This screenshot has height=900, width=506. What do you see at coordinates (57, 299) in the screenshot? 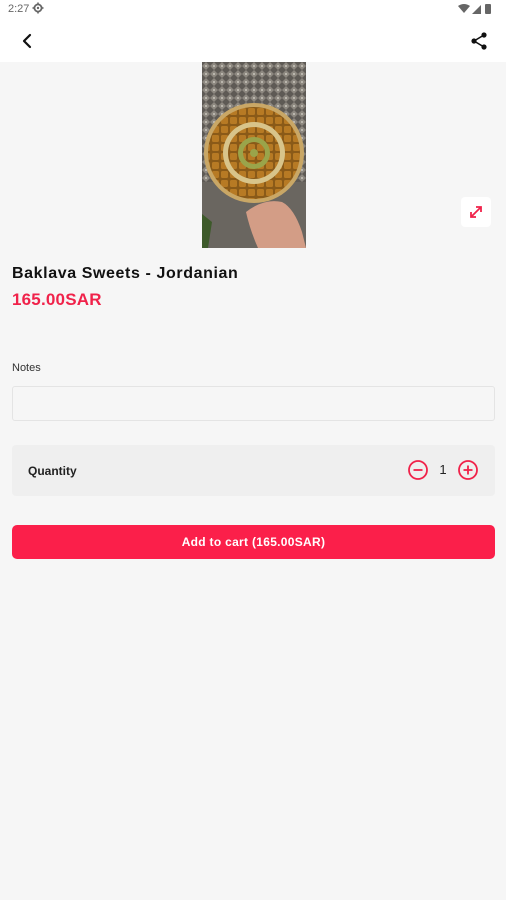
I see `product-price: 165.00SAR` at bounding box center [57, 299].